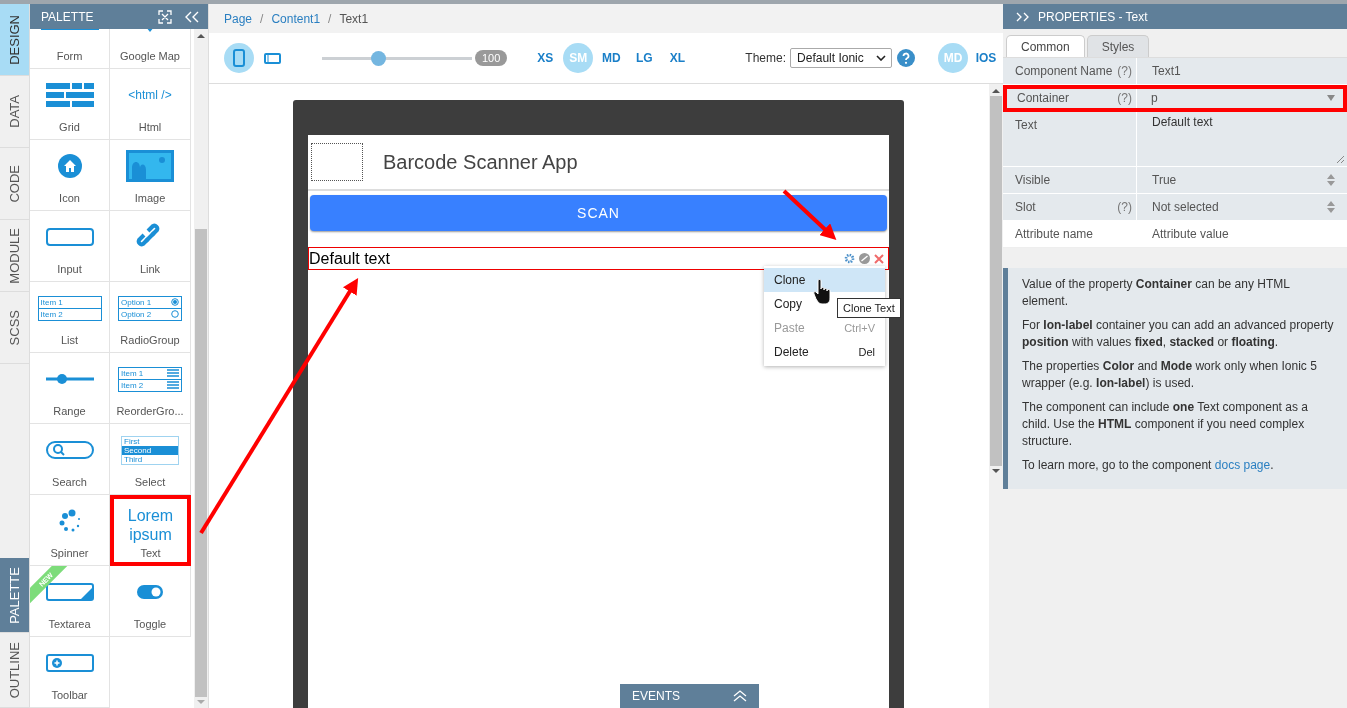 This screenshot has width=1347, height=708. What do you see at coordinates (1064, 71) in the screenshot?
I see `property-label: Component Name` at bounding box center [1064, 71].